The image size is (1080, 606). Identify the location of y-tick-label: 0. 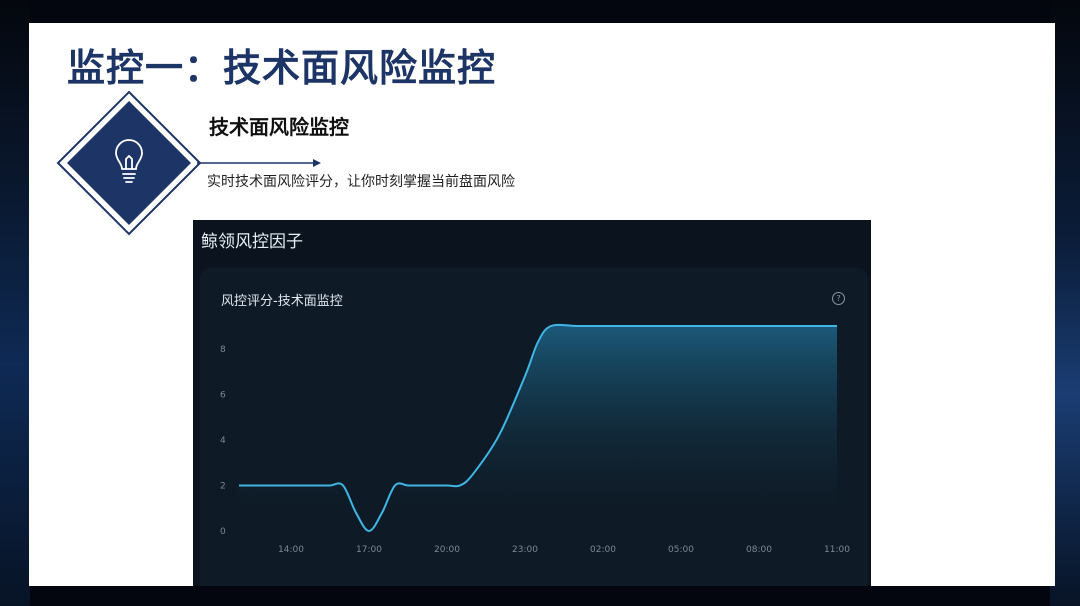
(223, 532).